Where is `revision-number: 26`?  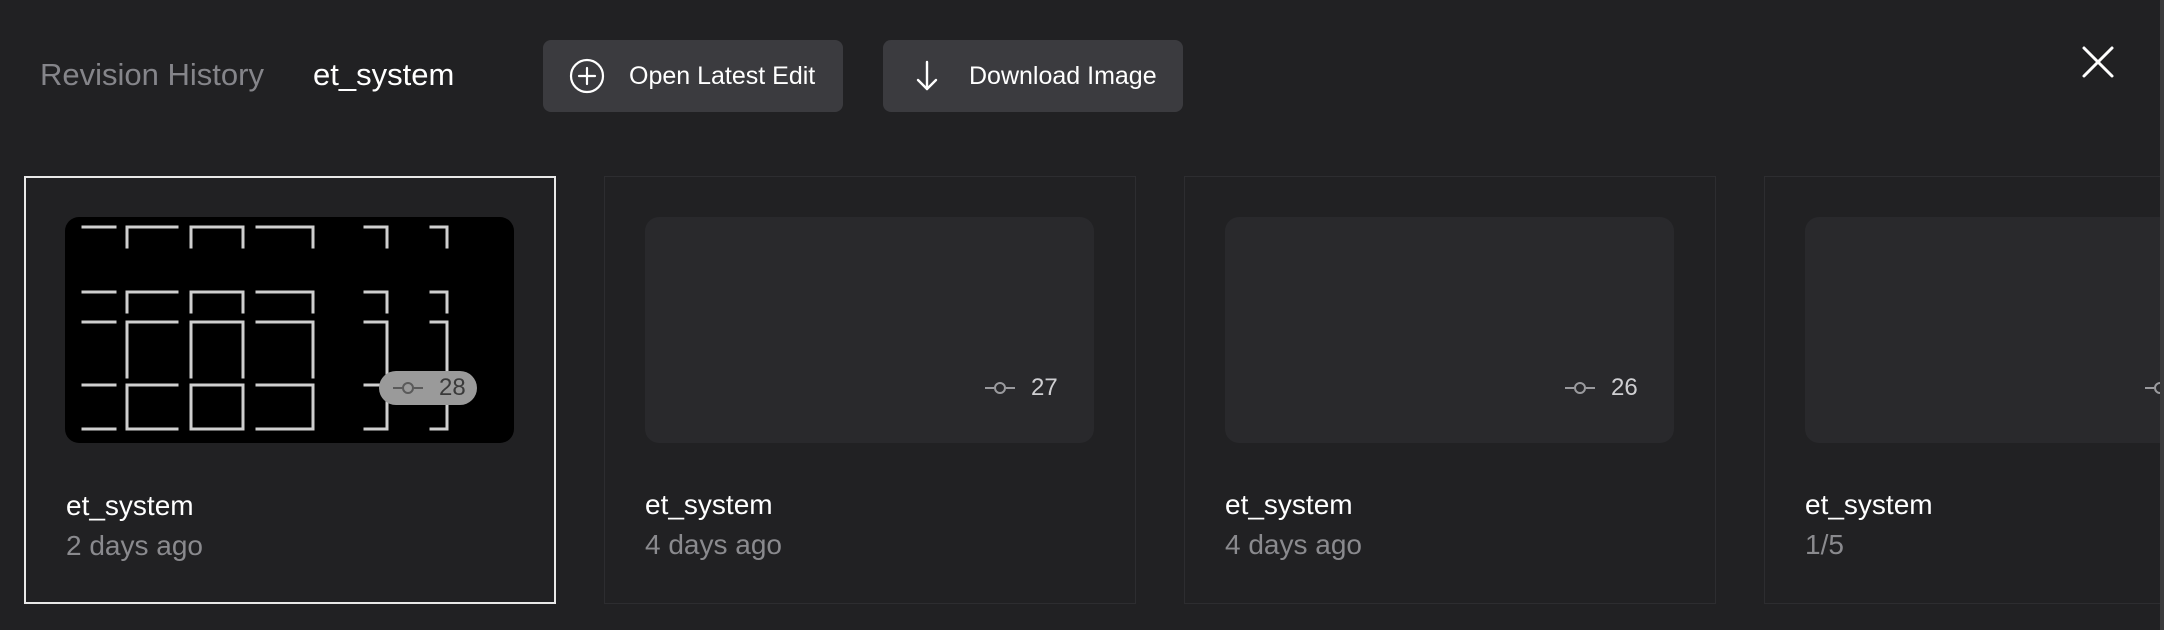
revision-number: 26 is located at coordinates (1624, 387).